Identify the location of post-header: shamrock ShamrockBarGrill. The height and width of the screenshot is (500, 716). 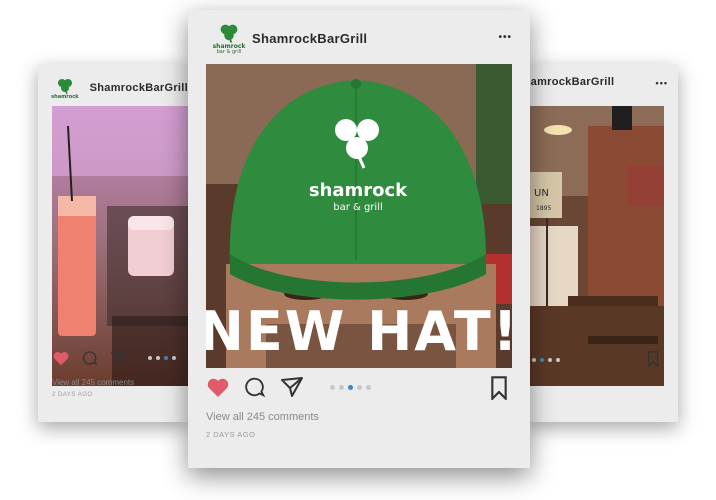
(118, 88).